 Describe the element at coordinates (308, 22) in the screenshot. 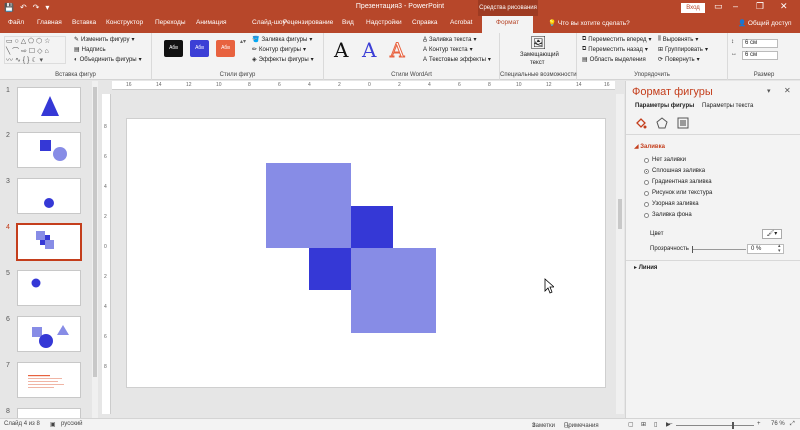

I see `tab-review: Рецензирование` at that location.